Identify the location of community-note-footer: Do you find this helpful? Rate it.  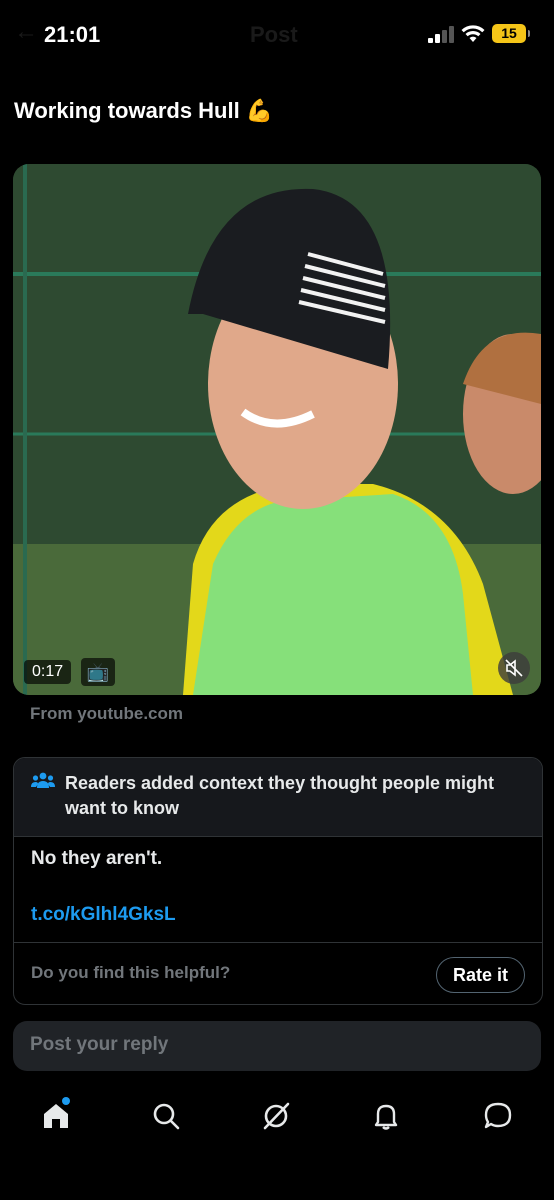
(278, 973).